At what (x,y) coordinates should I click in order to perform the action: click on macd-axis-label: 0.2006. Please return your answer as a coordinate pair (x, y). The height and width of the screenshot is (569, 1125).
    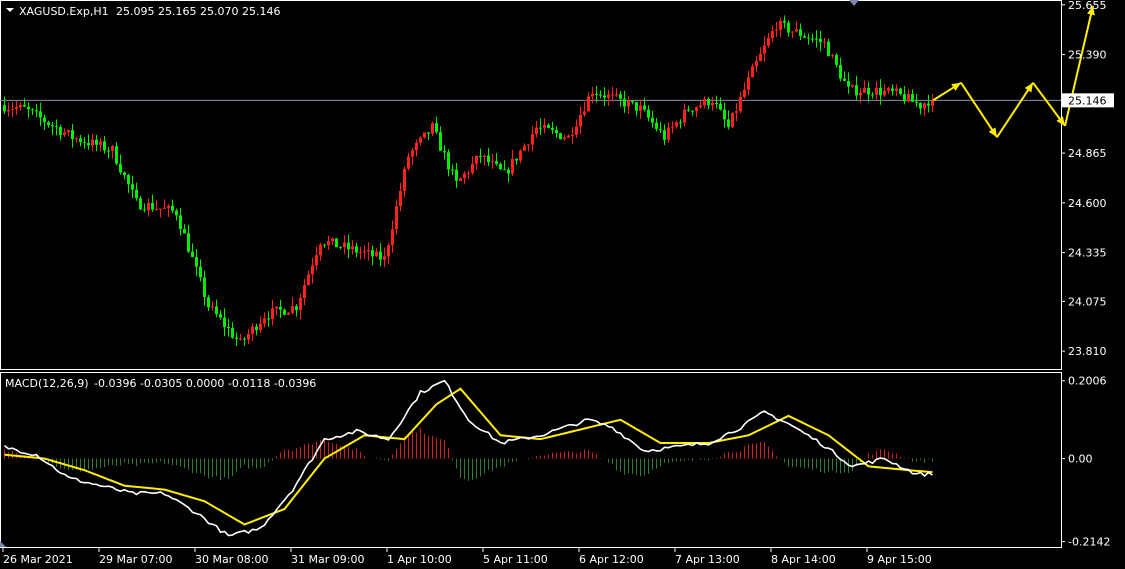
    Looking at the image, I should click on (1087, 381).